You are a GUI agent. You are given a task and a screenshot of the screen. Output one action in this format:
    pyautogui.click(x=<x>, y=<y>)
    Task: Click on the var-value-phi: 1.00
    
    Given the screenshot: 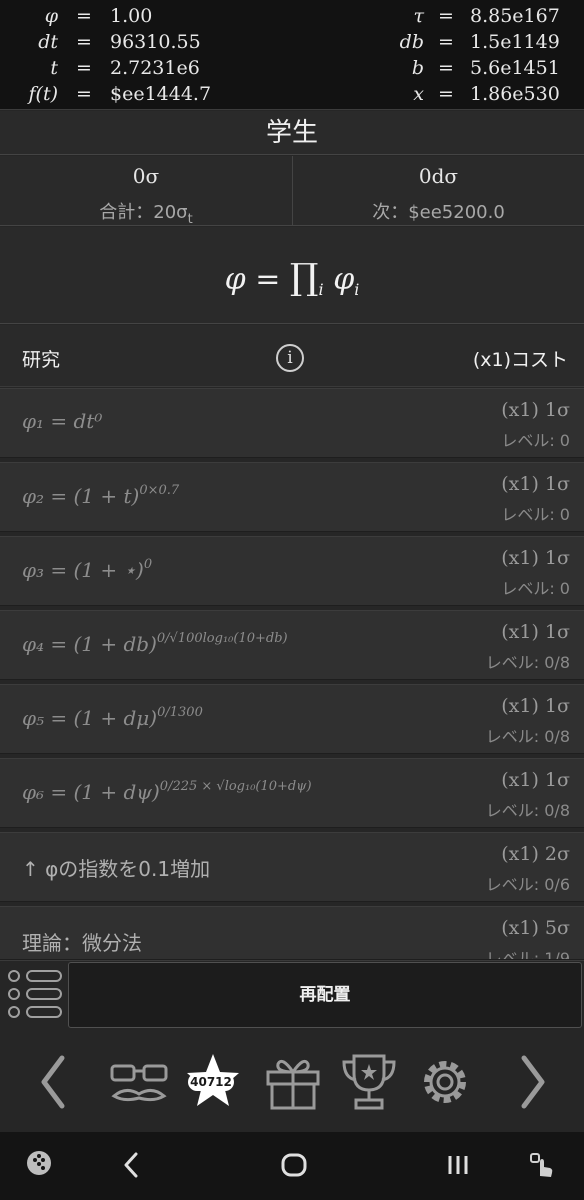 What is the action you would take?
    pyautogui.click(x=131, y=16)
    